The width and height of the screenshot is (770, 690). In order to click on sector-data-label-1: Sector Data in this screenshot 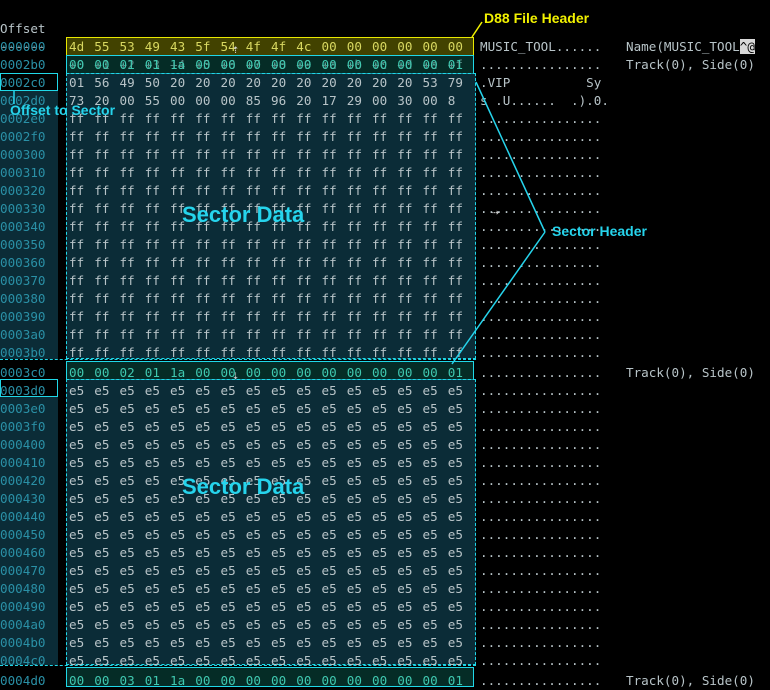, I will do `click(243, 214)`.